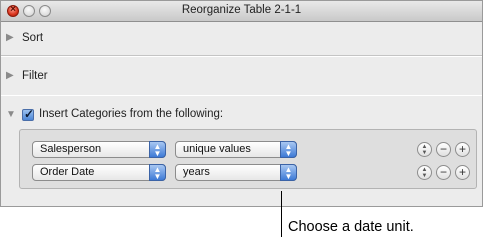 This screenshot has height=240, width=483. What do you see at coordinates (11, 114) in the screenshot?
I see `disclosure-down-icon: ▼` at bounding box center [11, 114].